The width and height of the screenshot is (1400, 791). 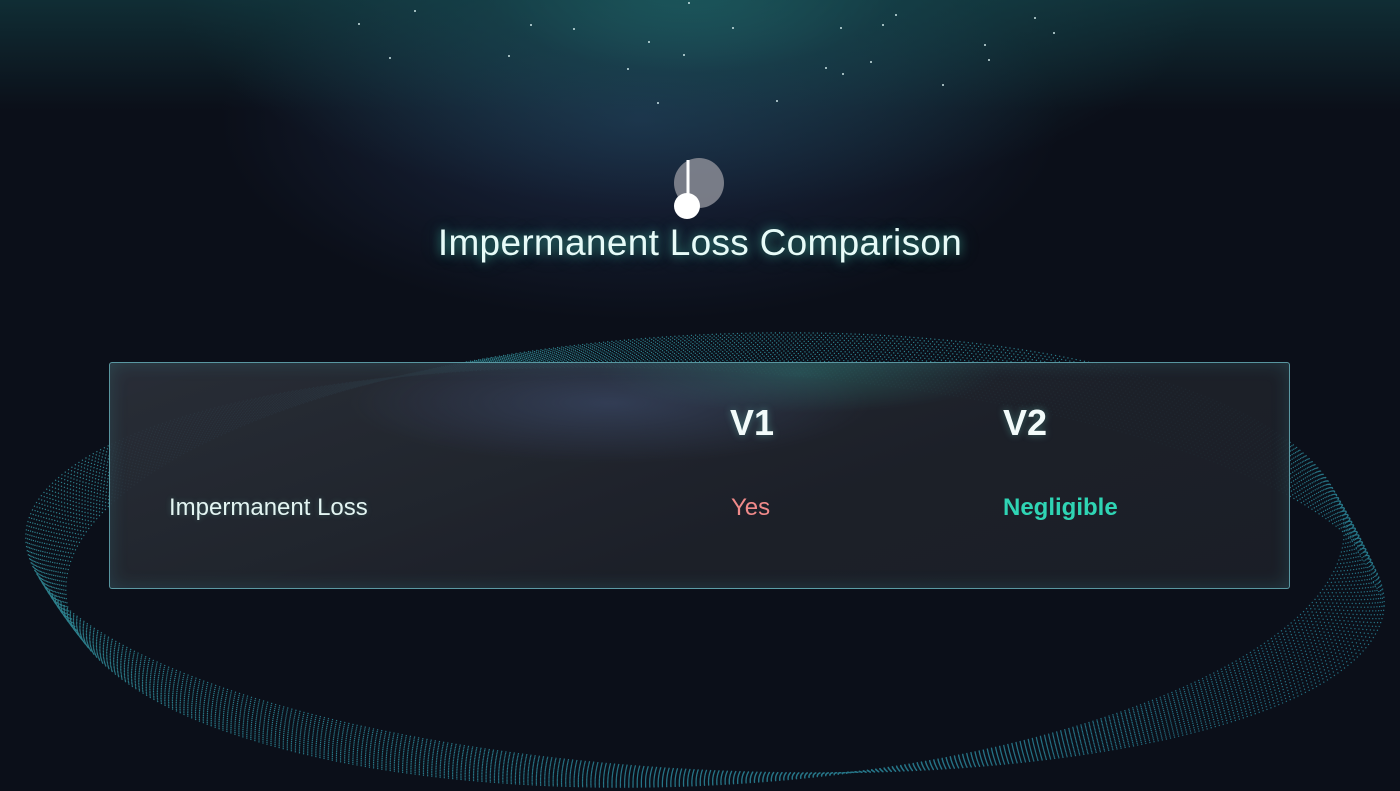 I want to click on column-header-v2: V2, so click(x=1025, y=422).